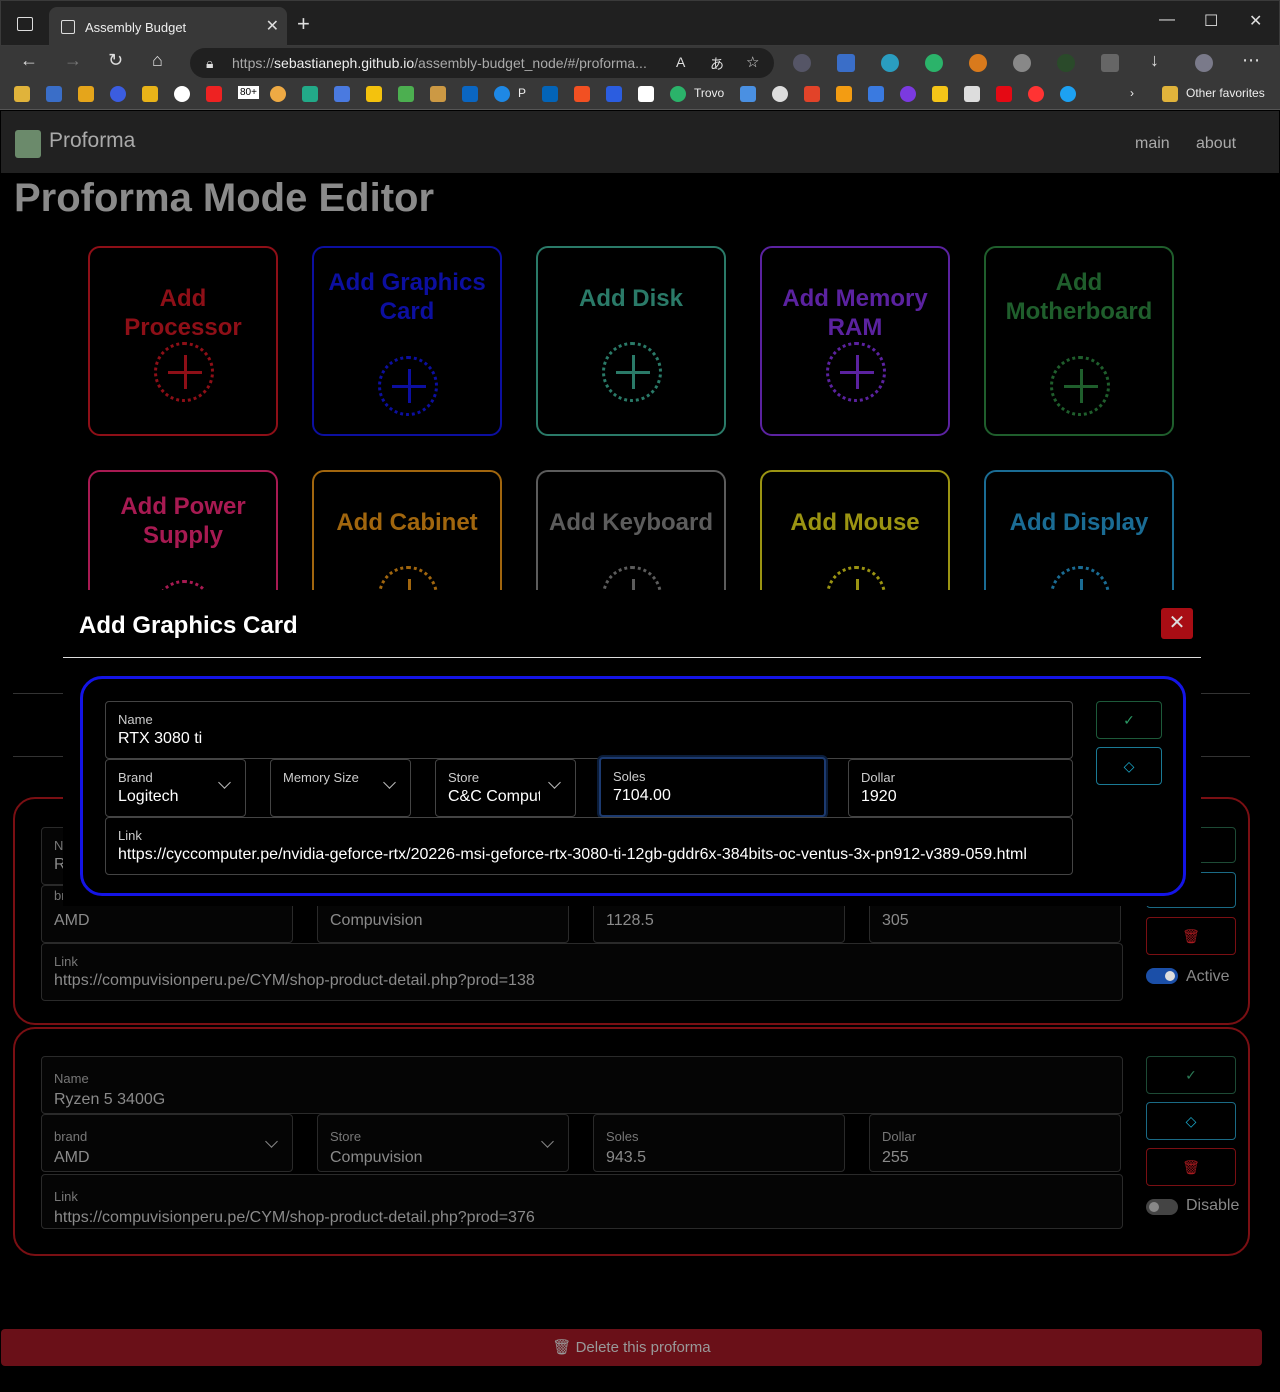 Image resolution: width=1280 pixels, height=1392 pixels. Describe the element at coordinates (278, 94) in the screenshot. I see `photos-icon` at that location.